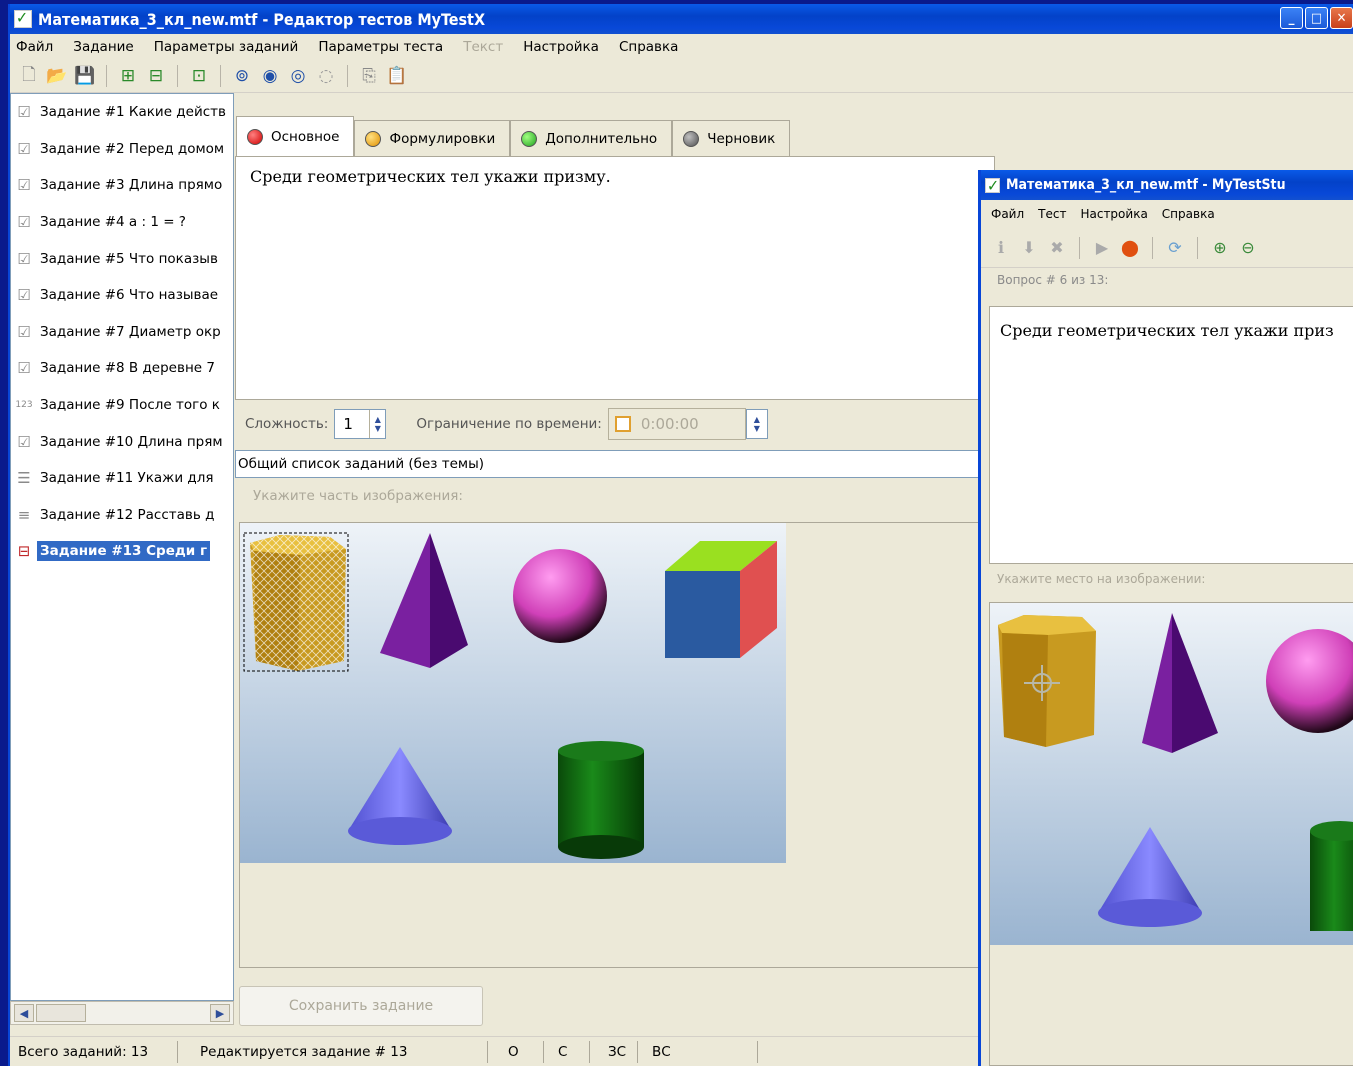  What do you see at coordinates (1101, 579) in the screenshot?
I see `student-image-hint: Укажите место на изображении:` at bounding box center [1101, 579].